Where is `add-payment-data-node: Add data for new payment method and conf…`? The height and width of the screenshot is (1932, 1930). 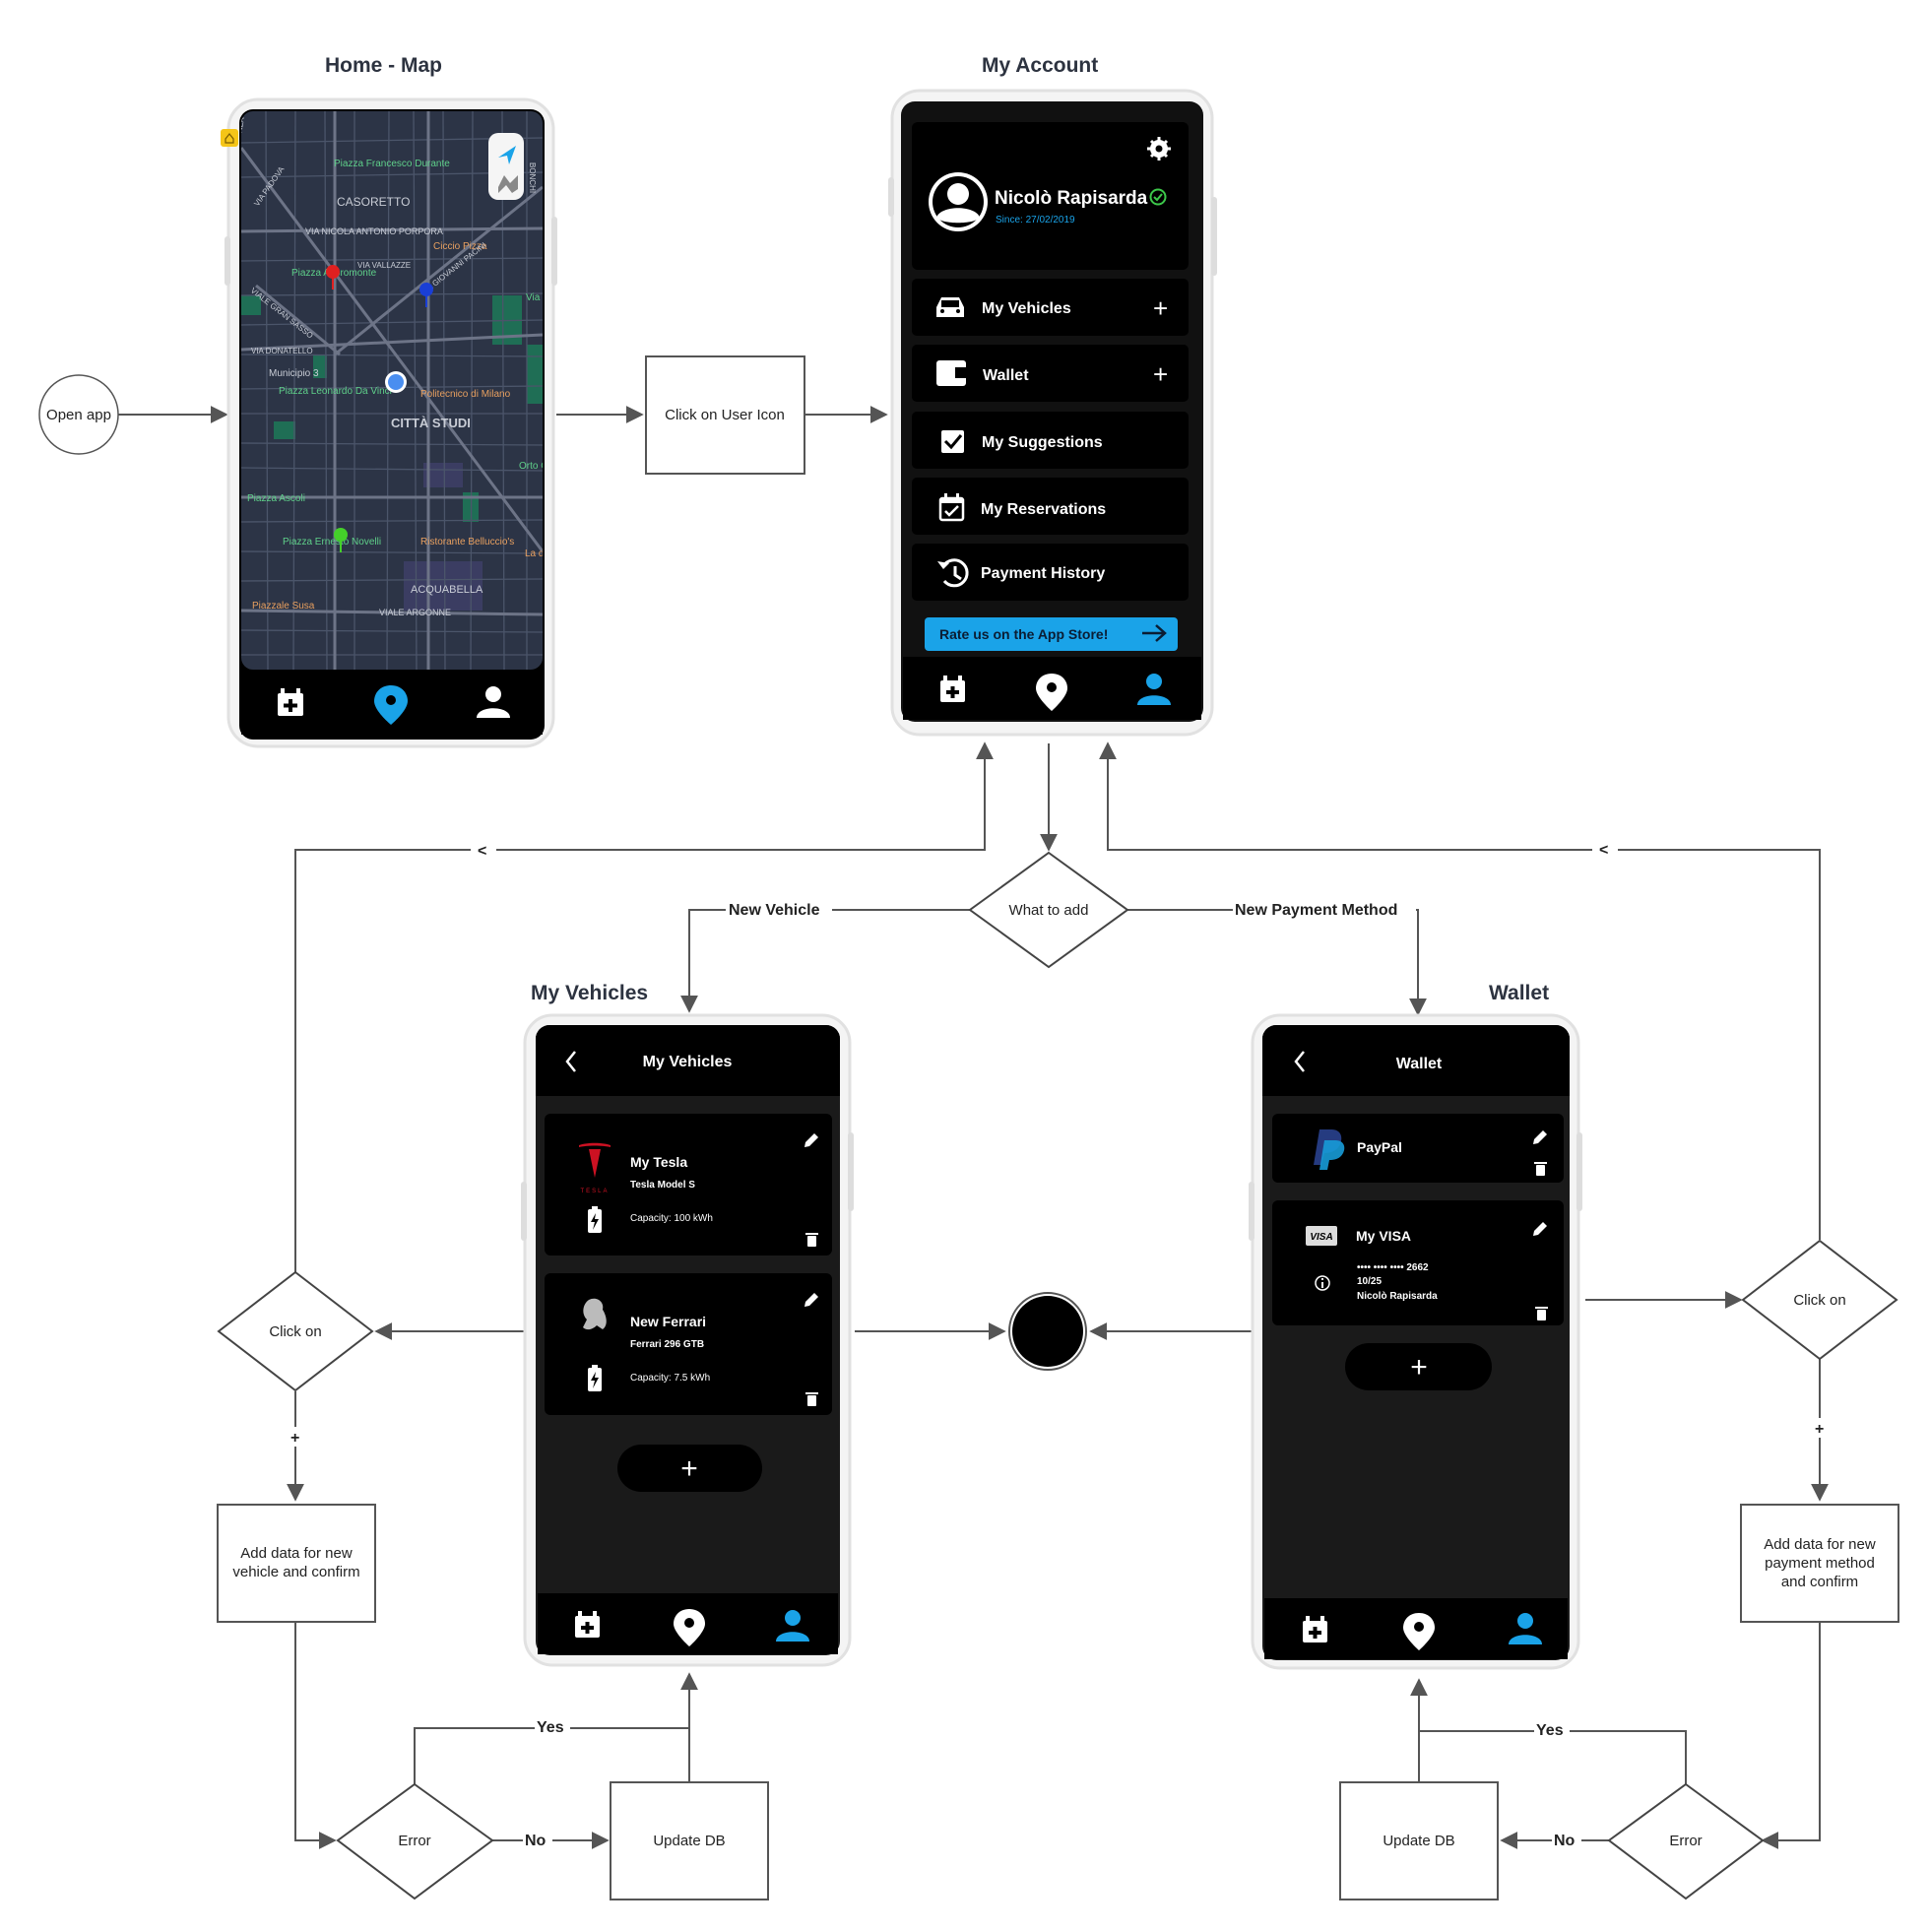
add-payment-data-node: Add data for new payment method and conf… is located at coordinates (1820, 1563).